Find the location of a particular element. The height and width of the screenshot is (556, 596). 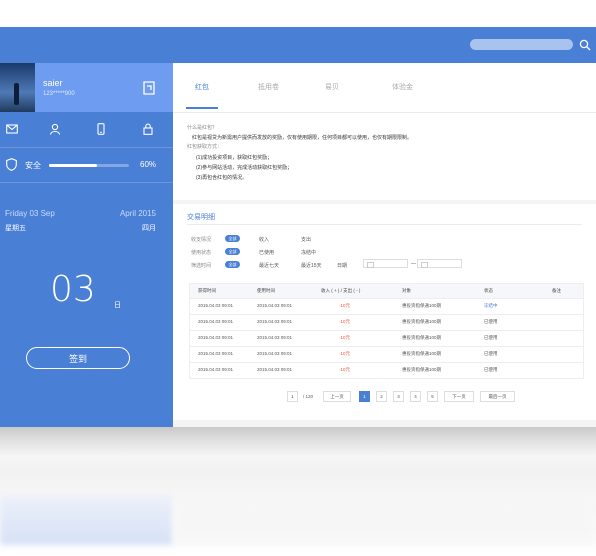

search-icon is located at coordinates (585, 45).